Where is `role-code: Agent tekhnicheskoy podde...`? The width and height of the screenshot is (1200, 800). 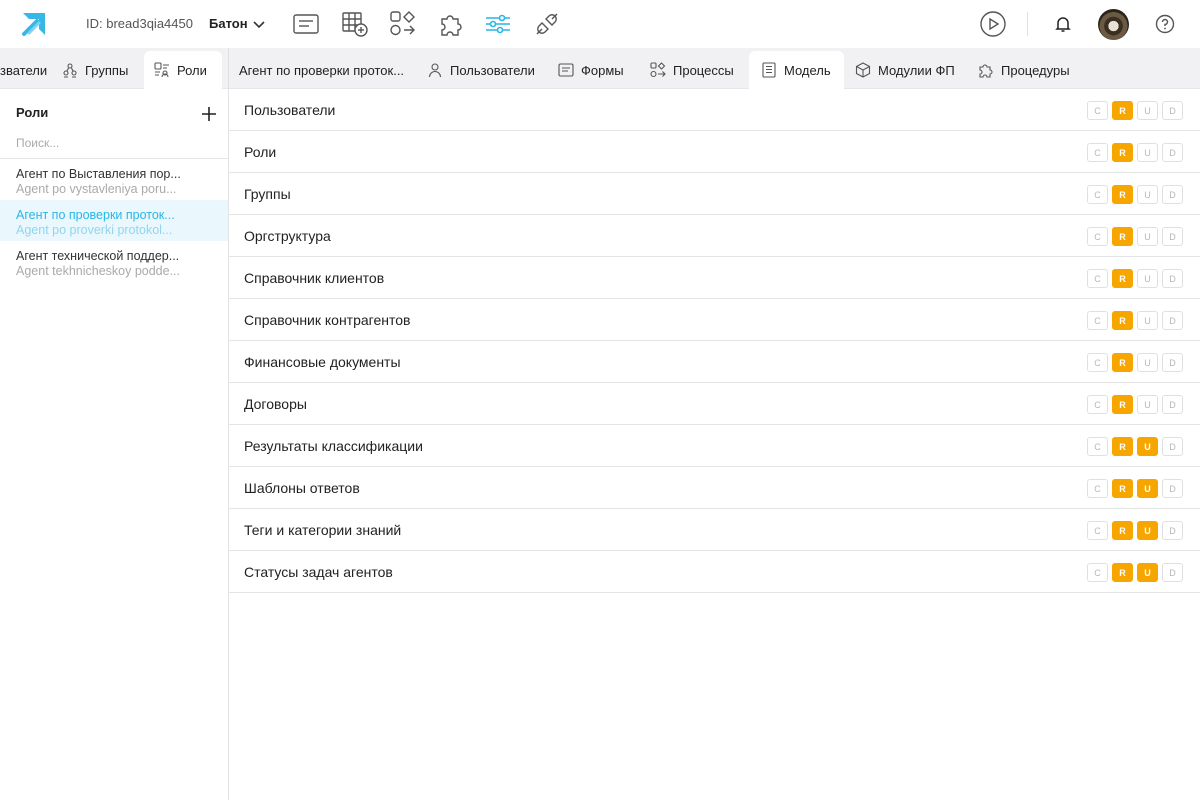
role-code: Agent tekhnicheskoy podde... is located at coordinates (98, 271).